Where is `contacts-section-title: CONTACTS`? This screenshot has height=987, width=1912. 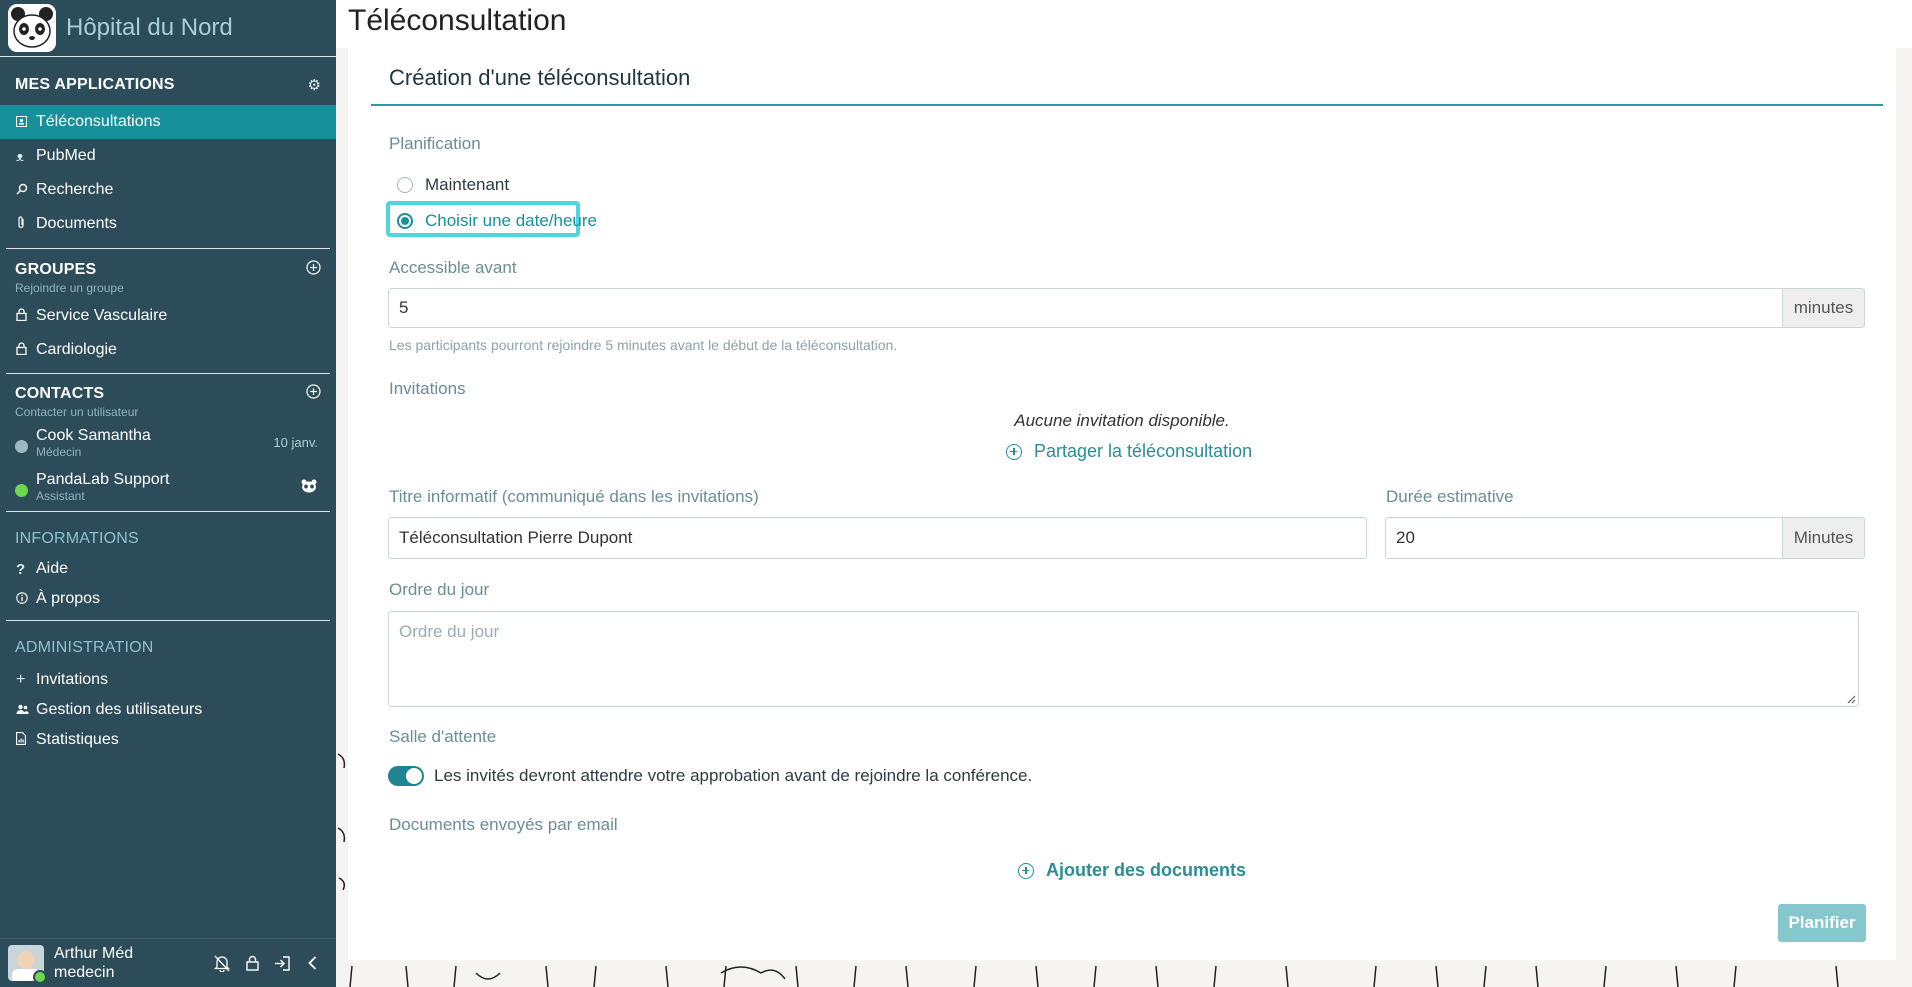
contacts-section-title: CONTACTS is located at coordinates (60, 393).